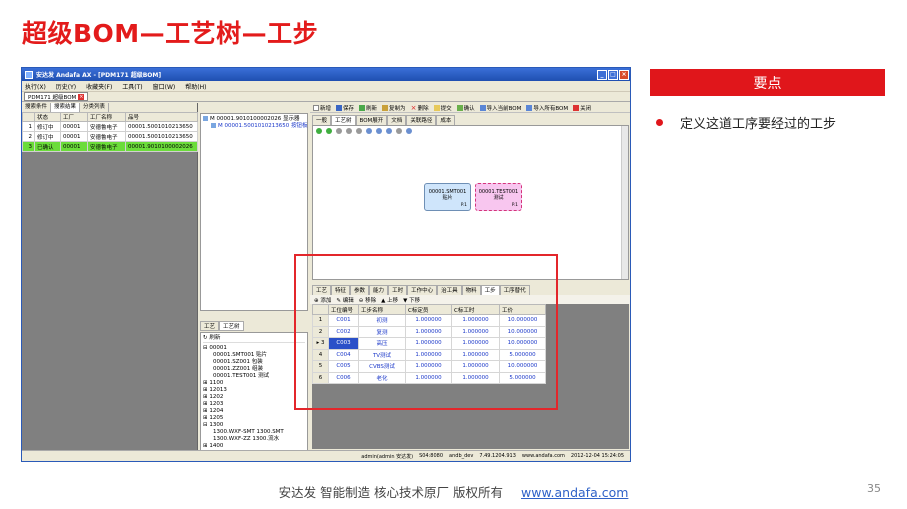  I want to click on add-icon, so click(339, 130).